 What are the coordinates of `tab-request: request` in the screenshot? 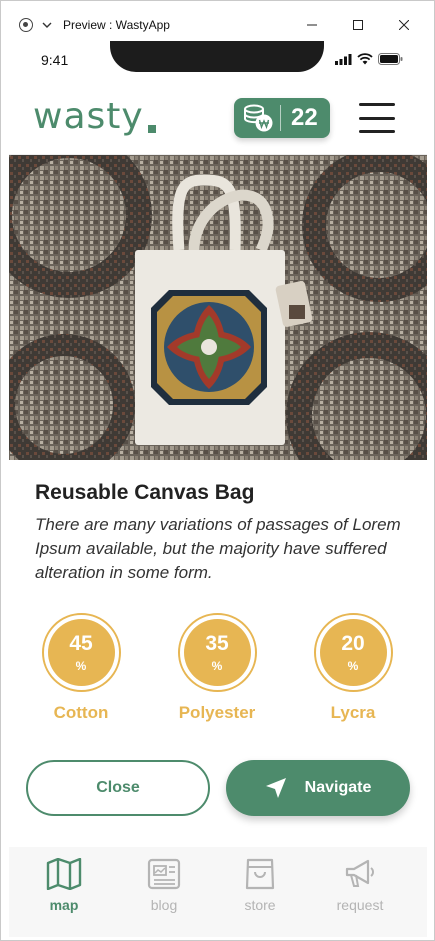 It's located at (360, 884).